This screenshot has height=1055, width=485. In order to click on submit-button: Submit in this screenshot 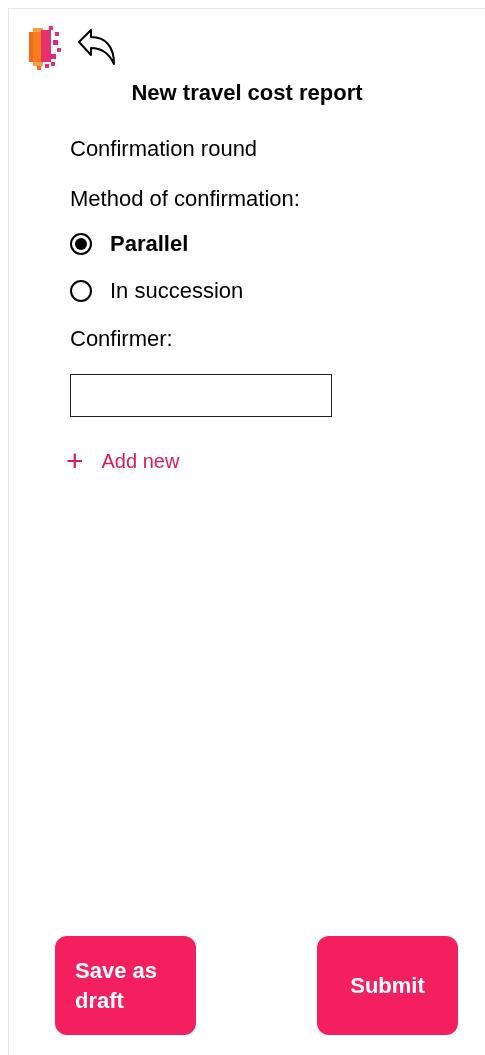, I will do `click(387, 985)`.